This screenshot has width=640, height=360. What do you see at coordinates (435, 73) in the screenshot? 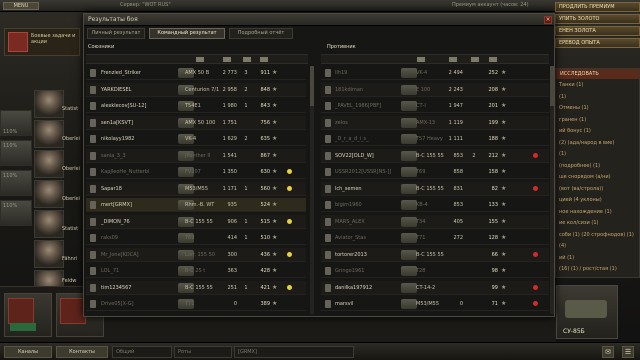
I see `player-row: llh19 VK-4 2 494 252 ★` at bounding box center [435, 73].